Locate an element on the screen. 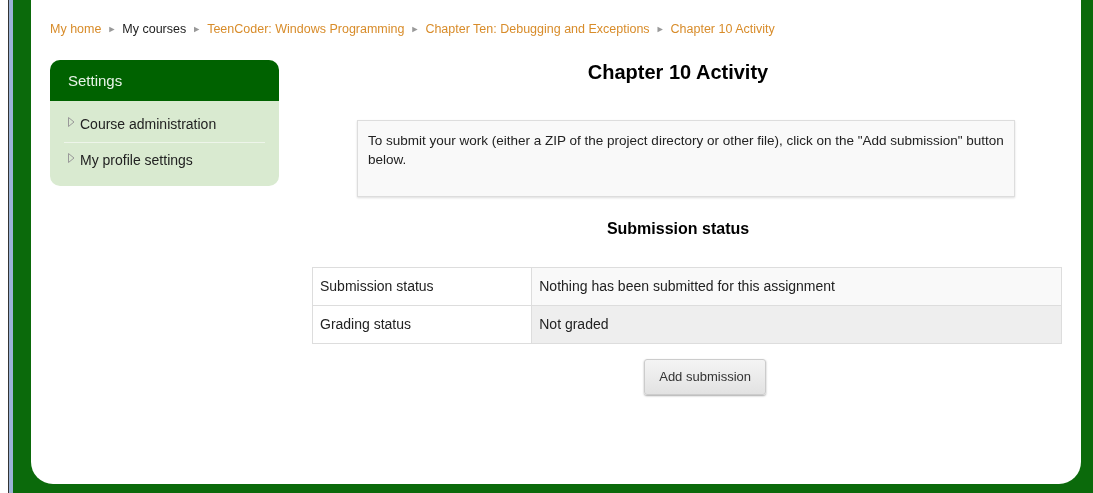  section-heading: Submission status is located at coordinates (678, 228).